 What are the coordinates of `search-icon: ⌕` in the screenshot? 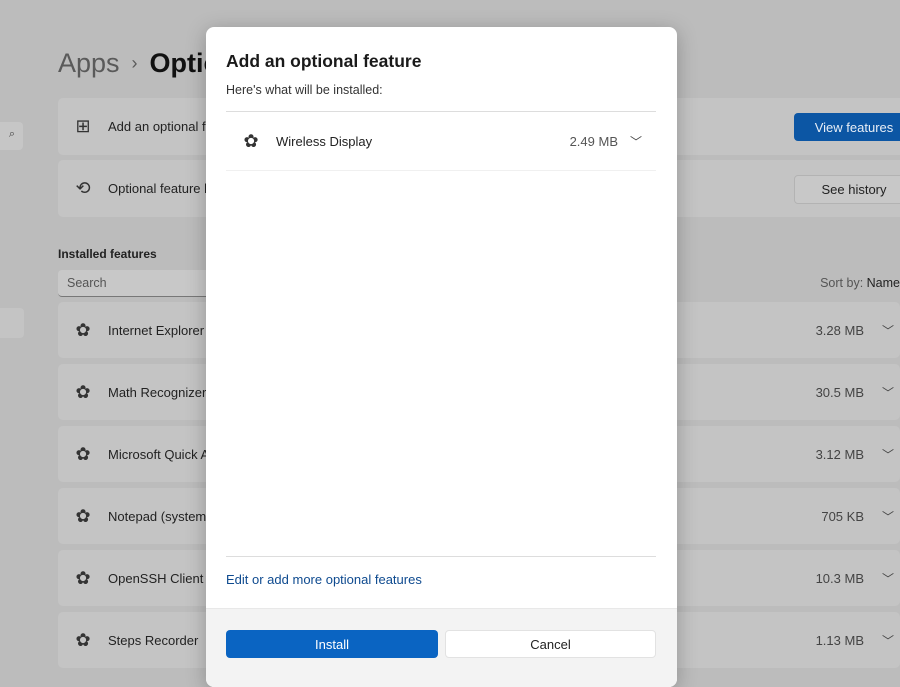 It's located at (11, 134).